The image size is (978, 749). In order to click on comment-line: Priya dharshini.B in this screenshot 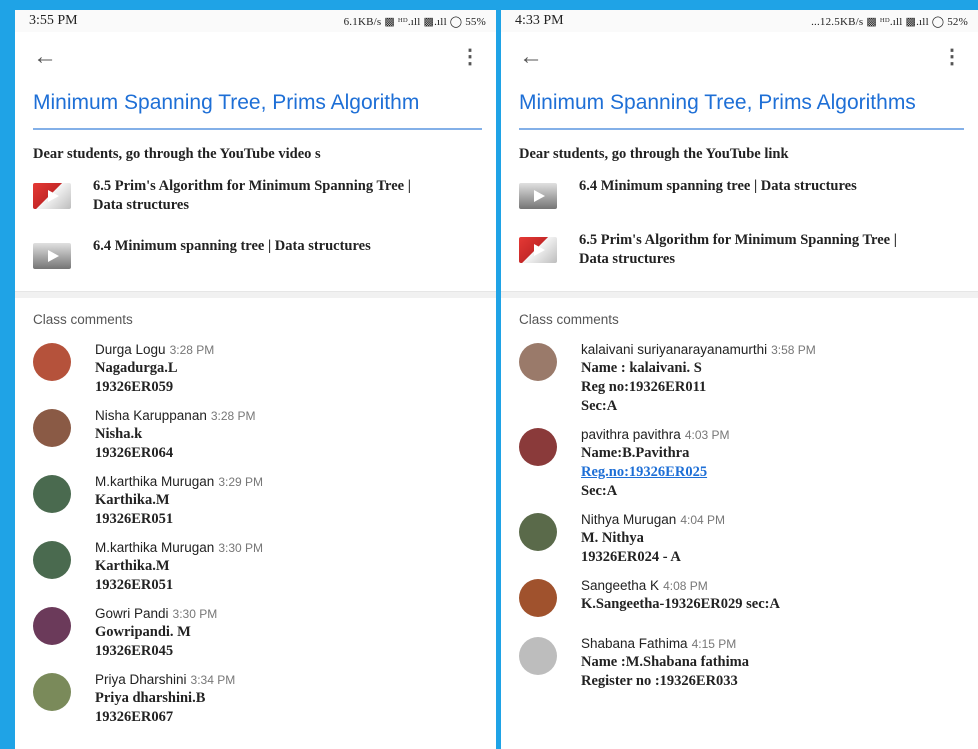, I will do `click(150, 698)`.